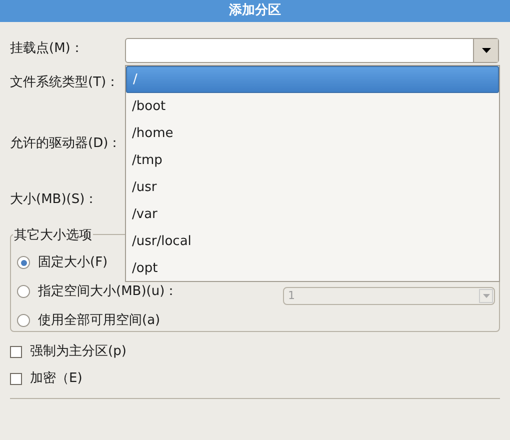  Describe the element at coordinates (108, 291) in the screenshot. I see `option-label: 指定空间大小(MB)(u)：` at that location.